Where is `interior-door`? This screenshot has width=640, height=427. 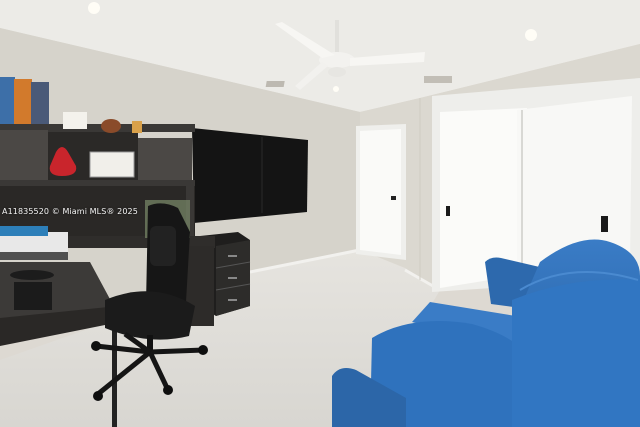 interior-door is located at coordinates (381, 192).